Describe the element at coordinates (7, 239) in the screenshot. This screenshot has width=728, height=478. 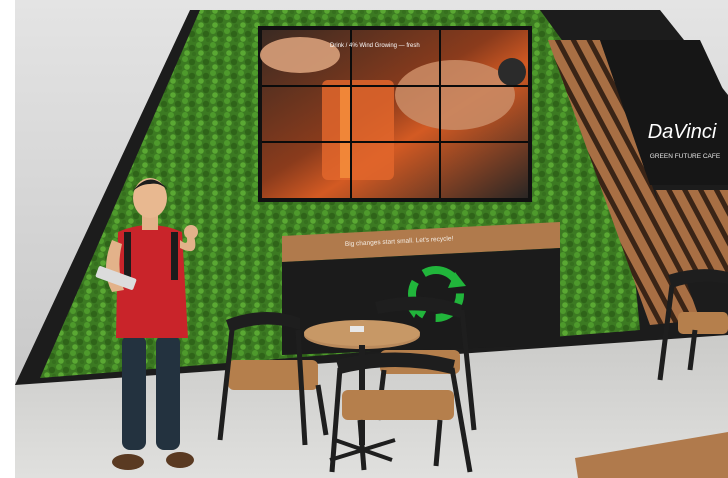
I see `left-margin` at that location.